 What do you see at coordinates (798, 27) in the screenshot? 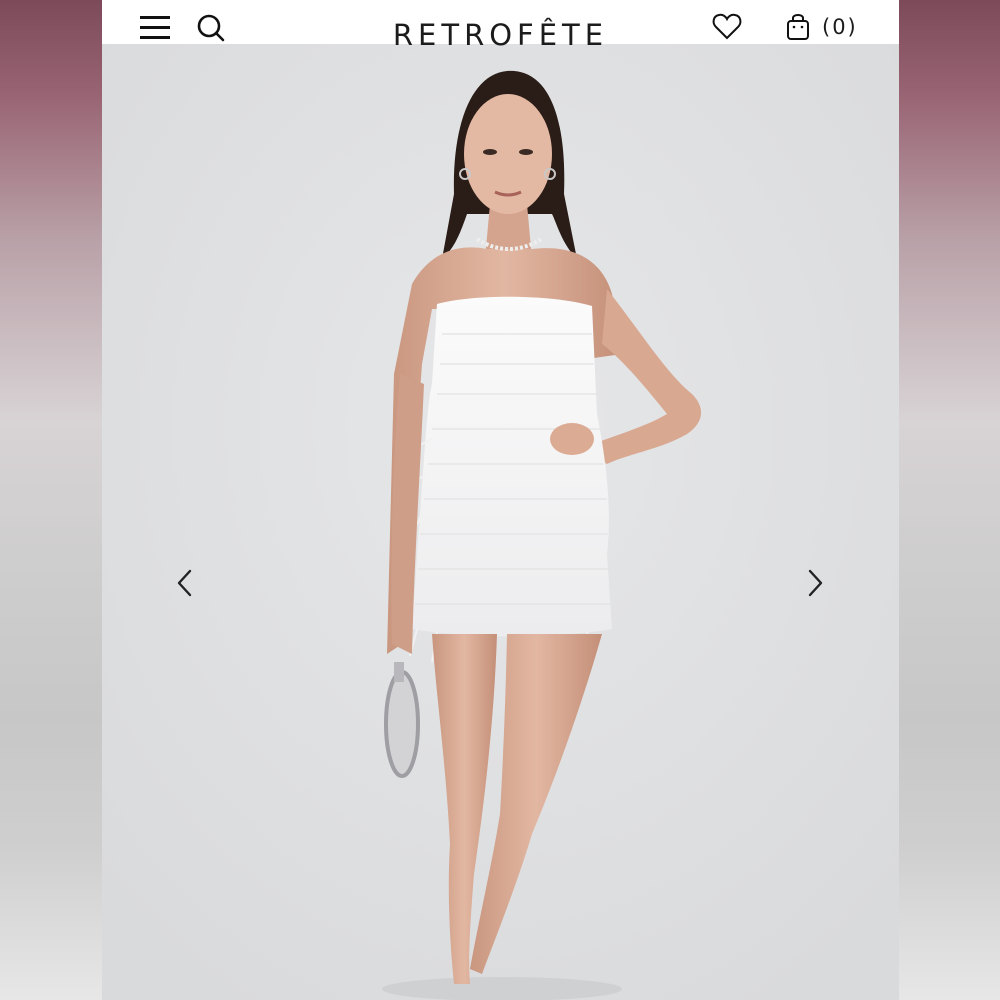
I see `shopping-bag-icon` at bounding box center [798, 27].